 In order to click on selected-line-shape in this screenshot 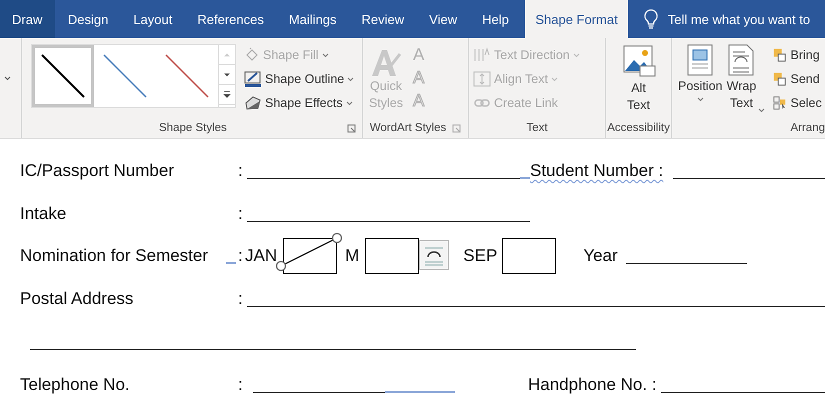, I will do `click(310, 252)`.